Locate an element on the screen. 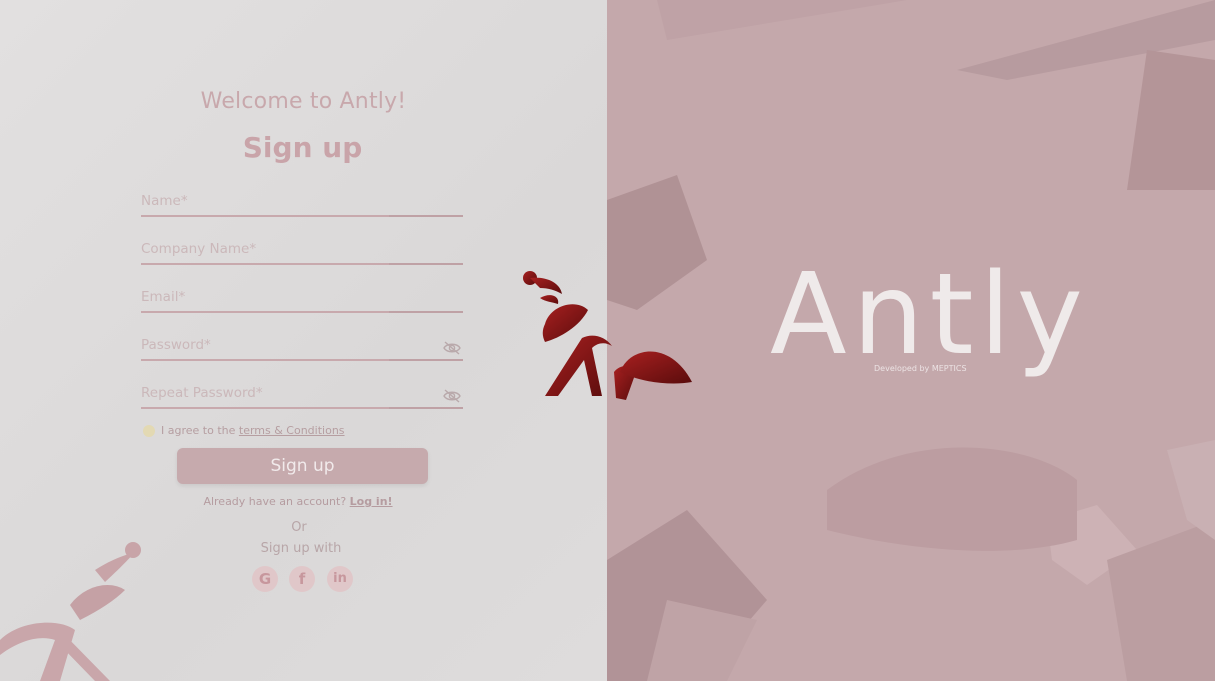 This screenshot has width=1215, height=681. name-placeholder: Name* is located at coordinates (164, 201).